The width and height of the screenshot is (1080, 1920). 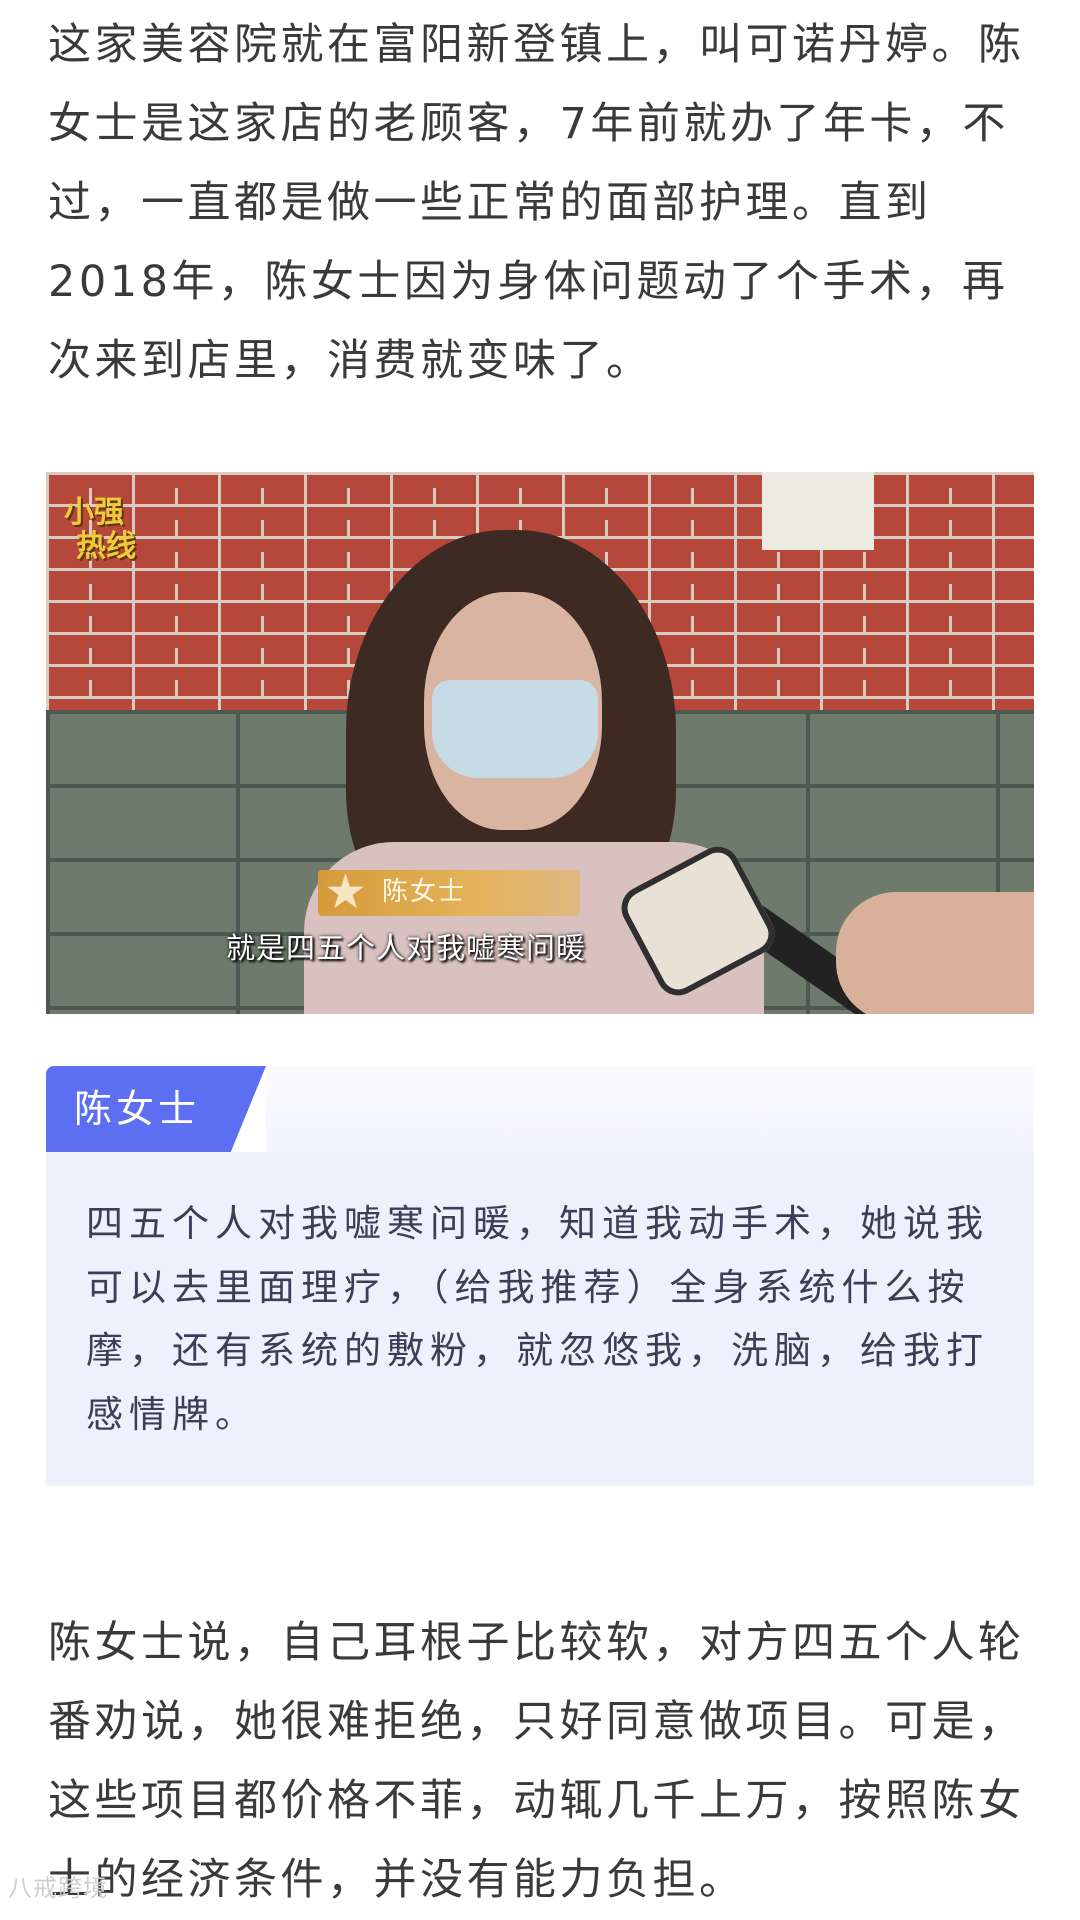 What do you see at coordinates (818, 511) in the screenshot?
I see `wall-paper-notice` at bounding box center [818, 511].